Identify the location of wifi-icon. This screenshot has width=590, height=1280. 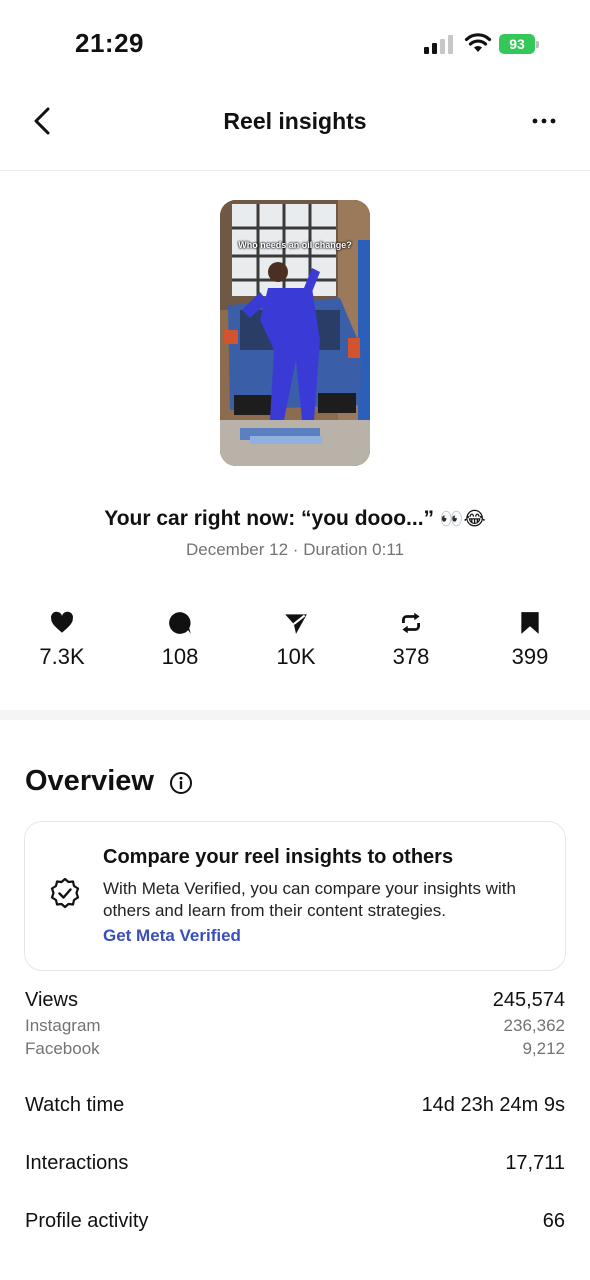
(478, 42).